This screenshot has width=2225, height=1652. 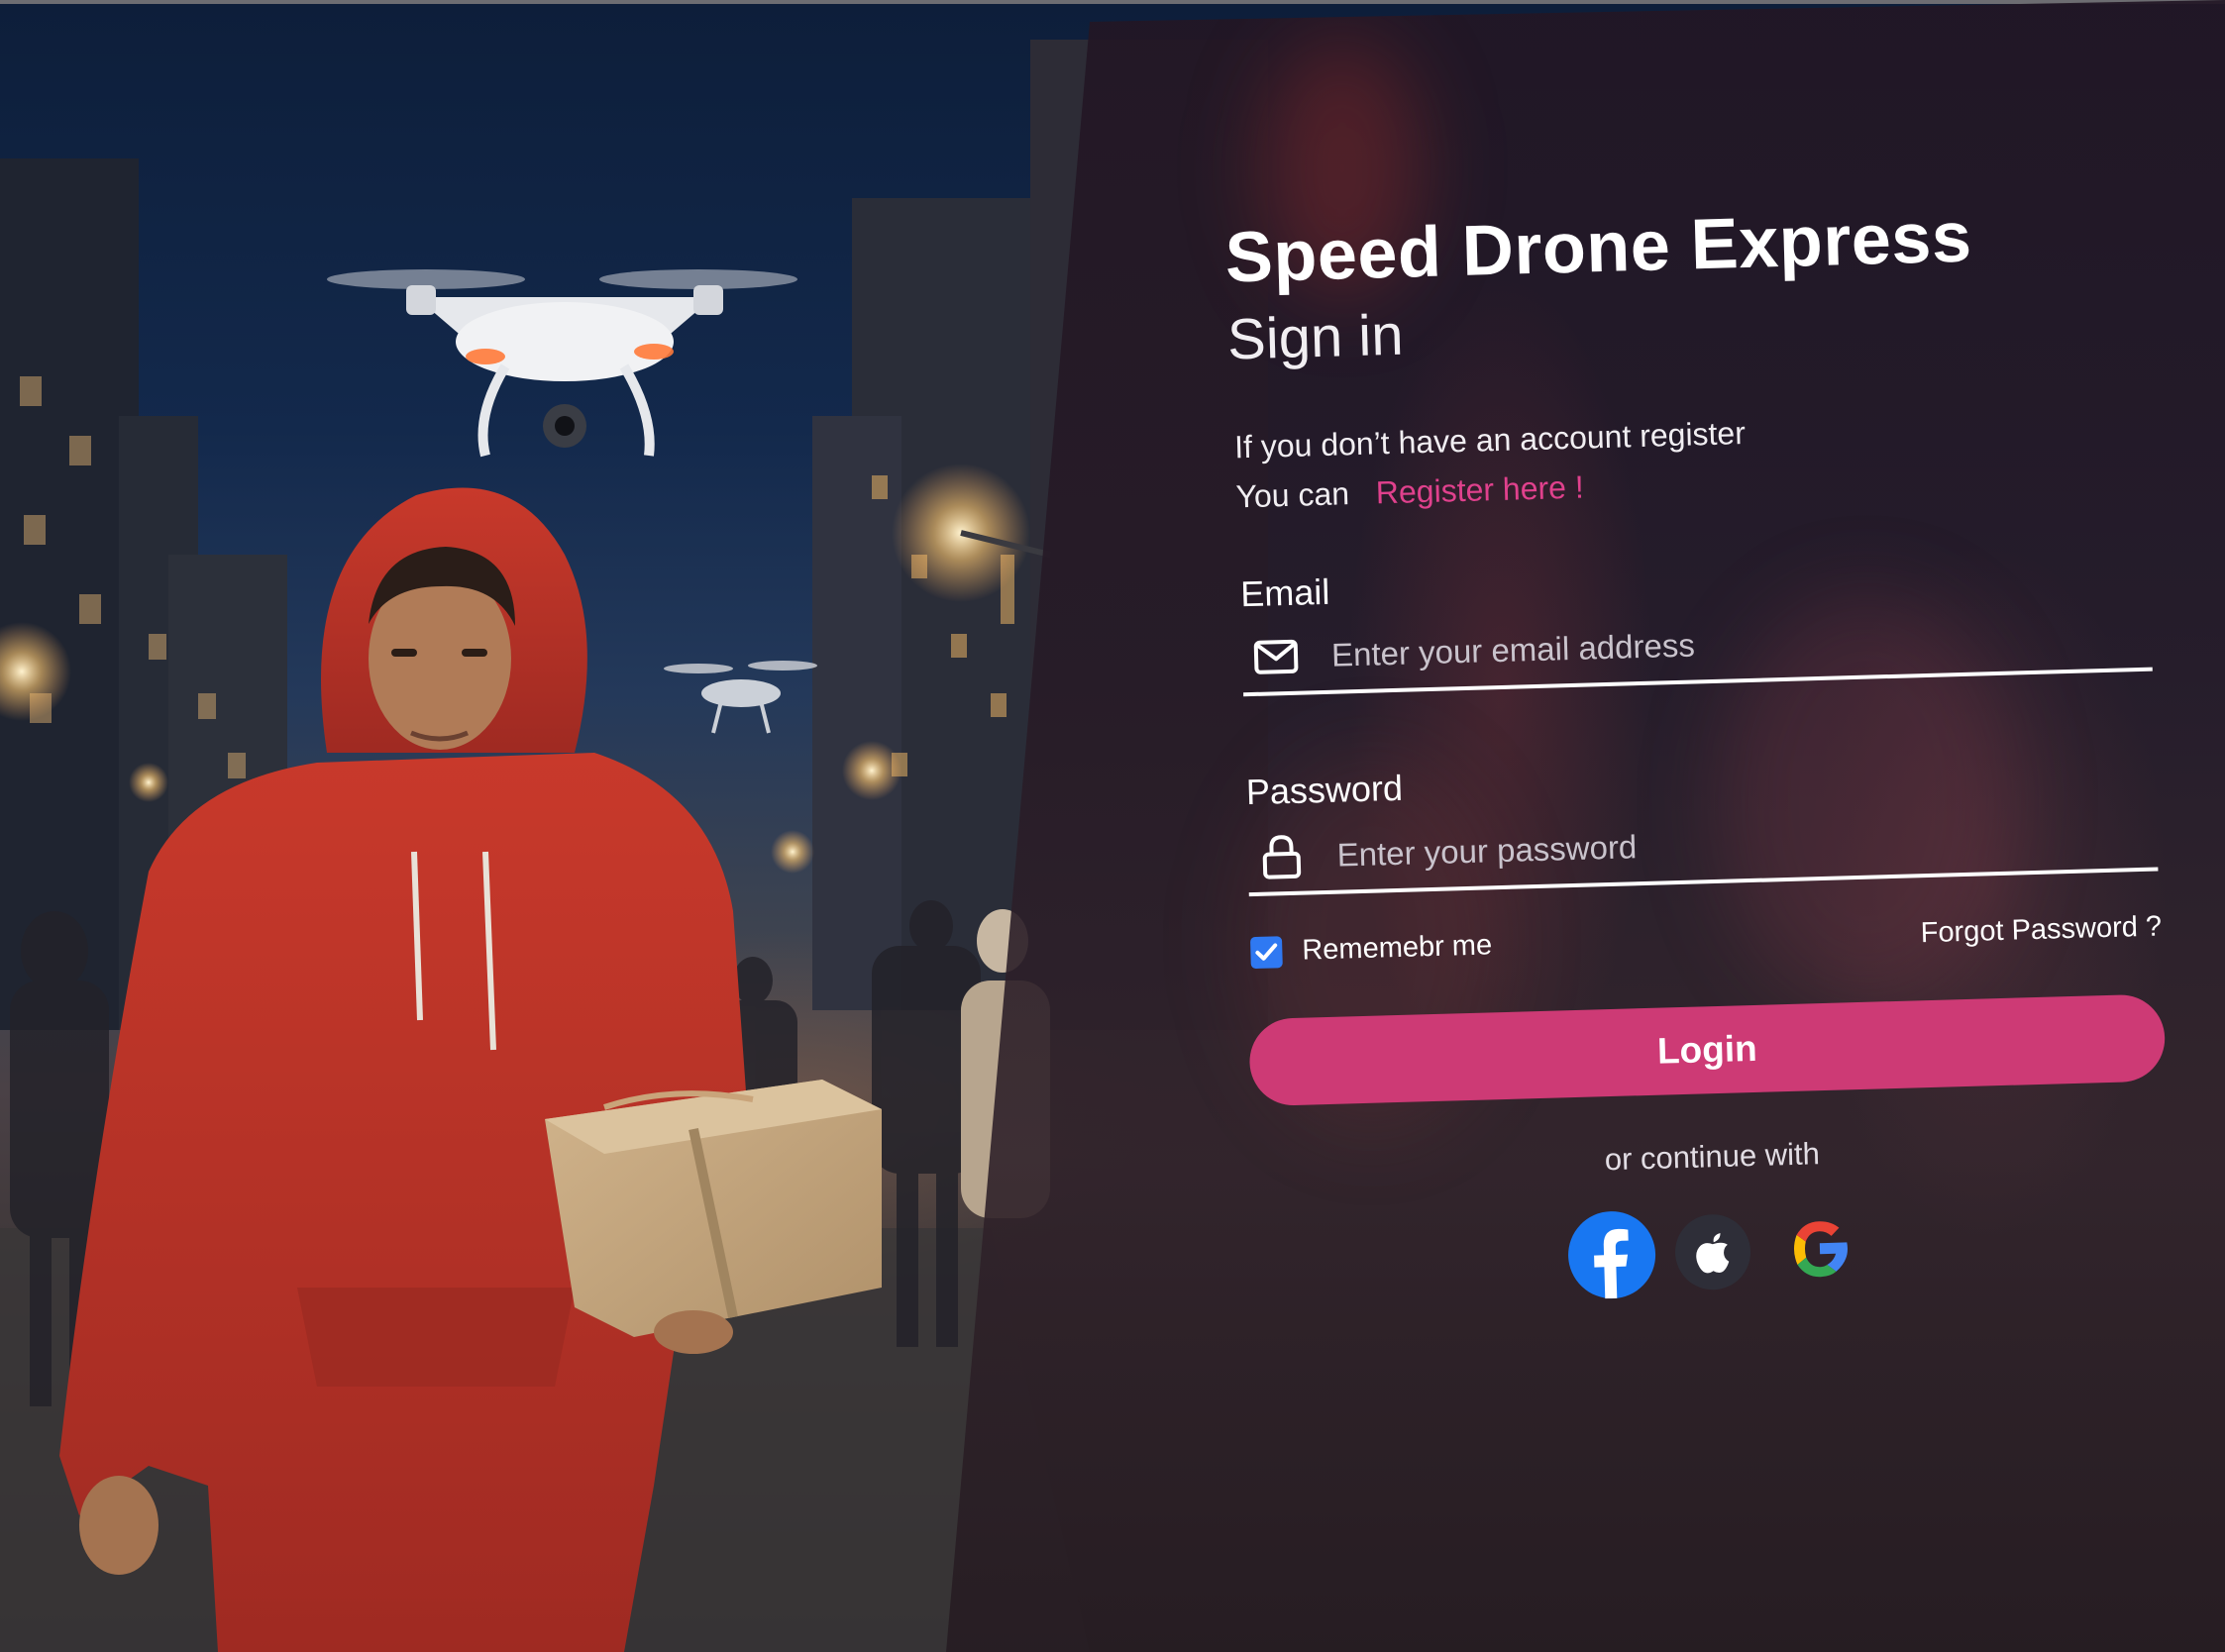 I want to click on apple-icon, so click(x=1713, y=1252).